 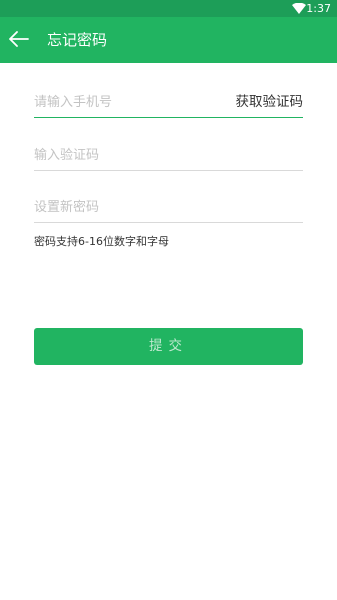 I want to click on code-input: 输入验证码, so click(x=66, y=156).